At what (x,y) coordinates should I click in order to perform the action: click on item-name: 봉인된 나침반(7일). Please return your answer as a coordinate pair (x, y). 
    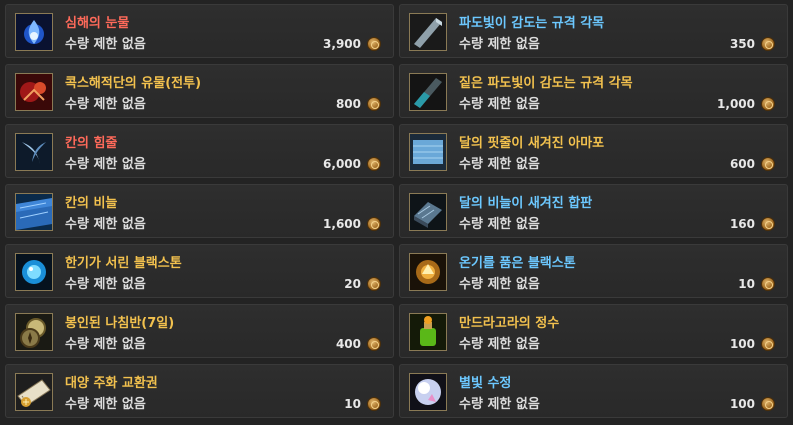
    Looking at the image, I should click on (120, 323).